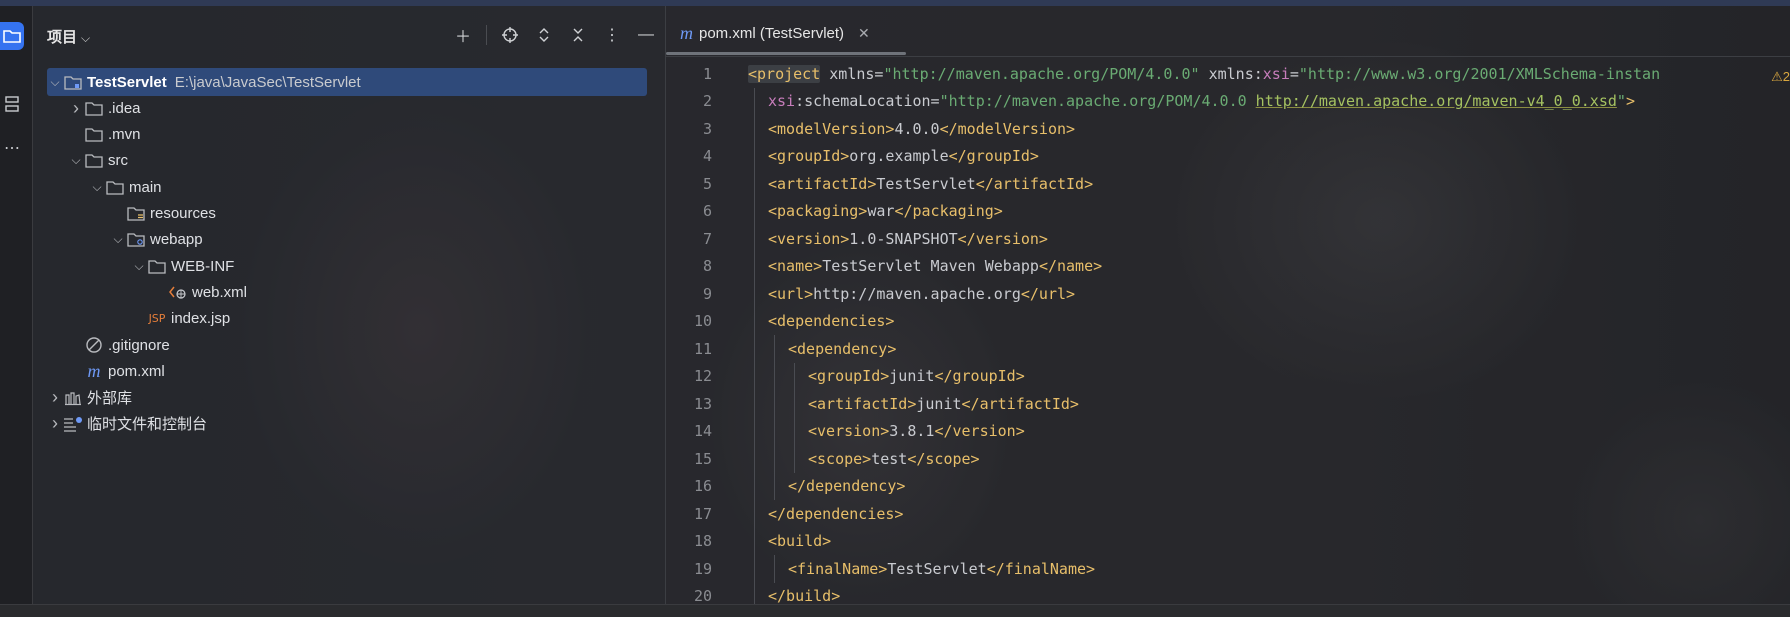 This screenshot has width=1790, height=617. I want to click on line-number: 10, so click(702, 321).